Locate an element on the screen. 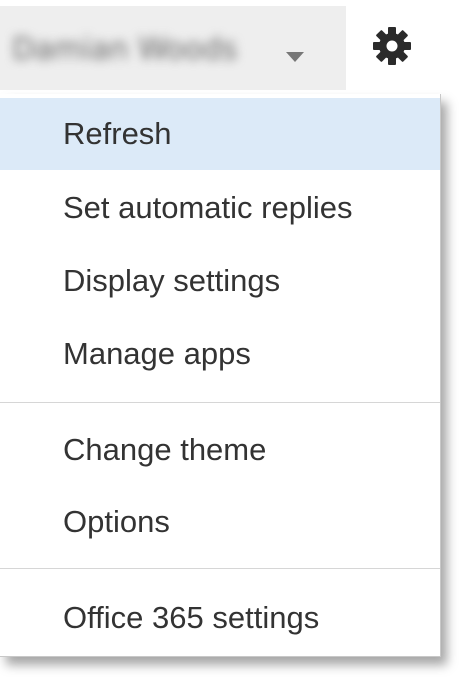 The image size is (474, 698). menu-item-refresh: Refresh is located at coordinates (220, 134).